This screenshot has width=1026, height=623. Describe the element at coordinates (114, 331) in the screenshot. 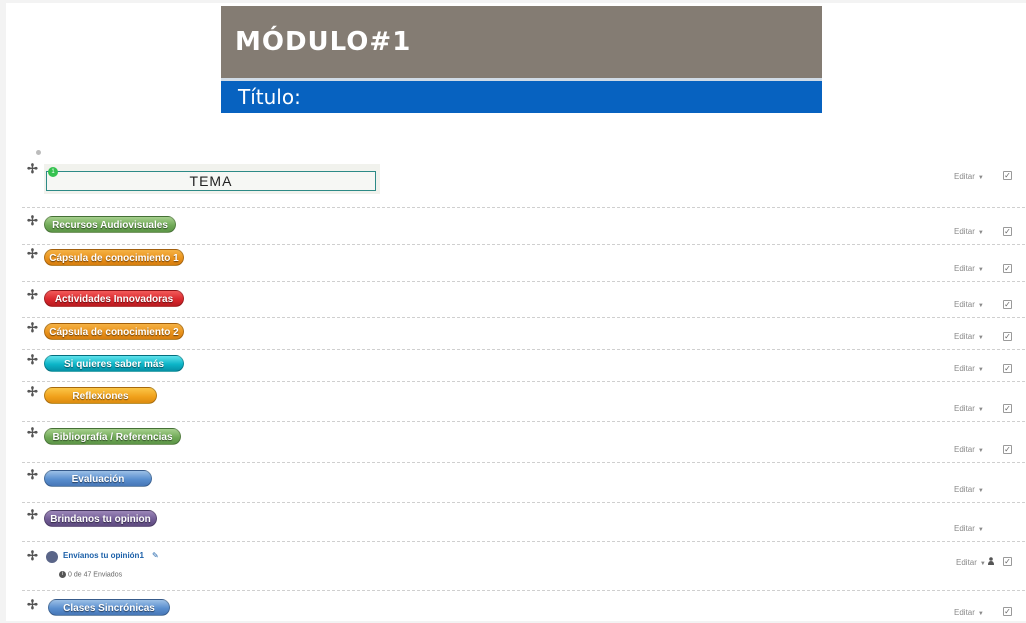

I see `section-pill: Cápsula de conocimiento 2` at that location.